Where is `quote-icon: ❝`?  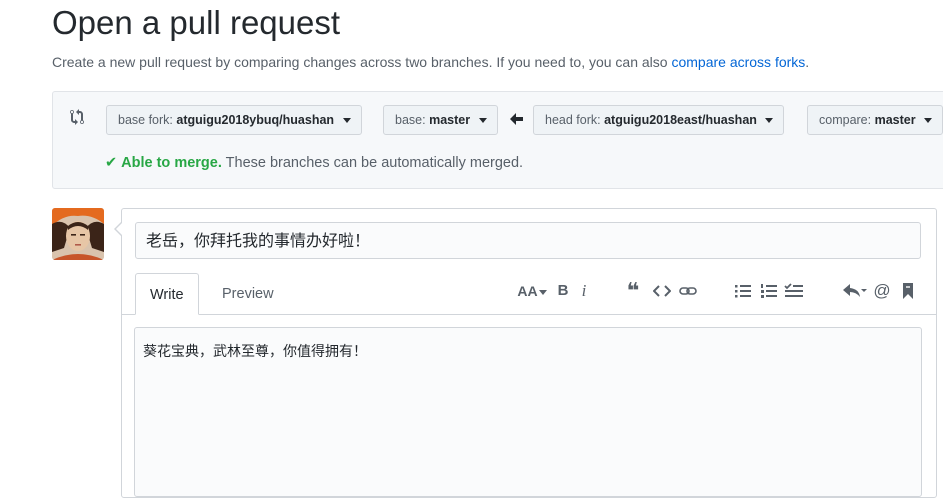
quote-icon: ❝ is located at coordinates (633, 290).